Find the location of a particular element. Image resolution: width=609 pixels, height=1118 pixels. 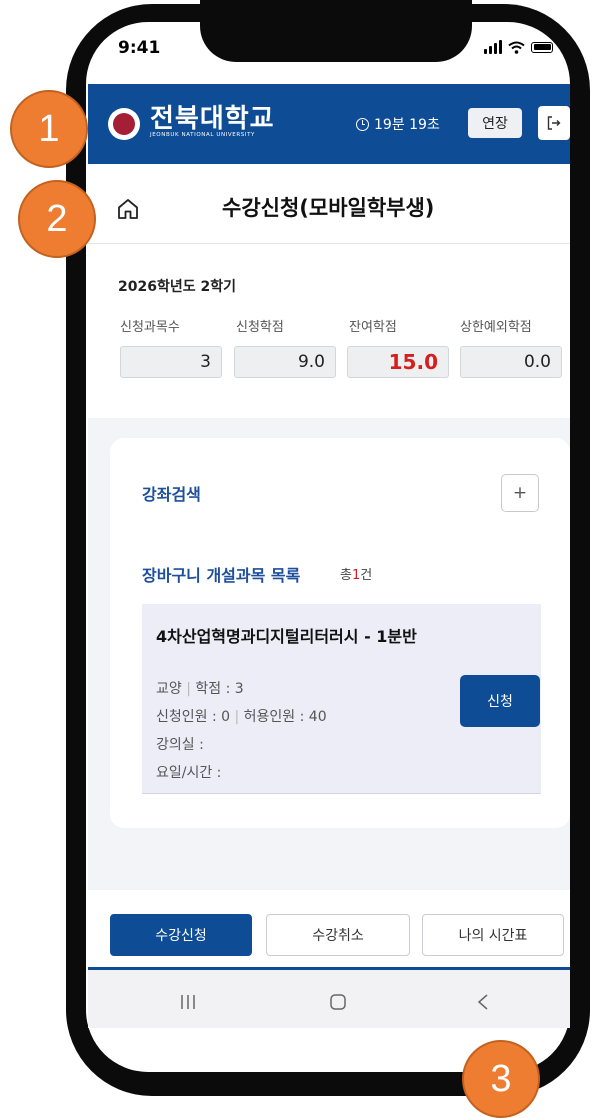

annotation-badge-3: 3 is located at coordinates (501, 1079).